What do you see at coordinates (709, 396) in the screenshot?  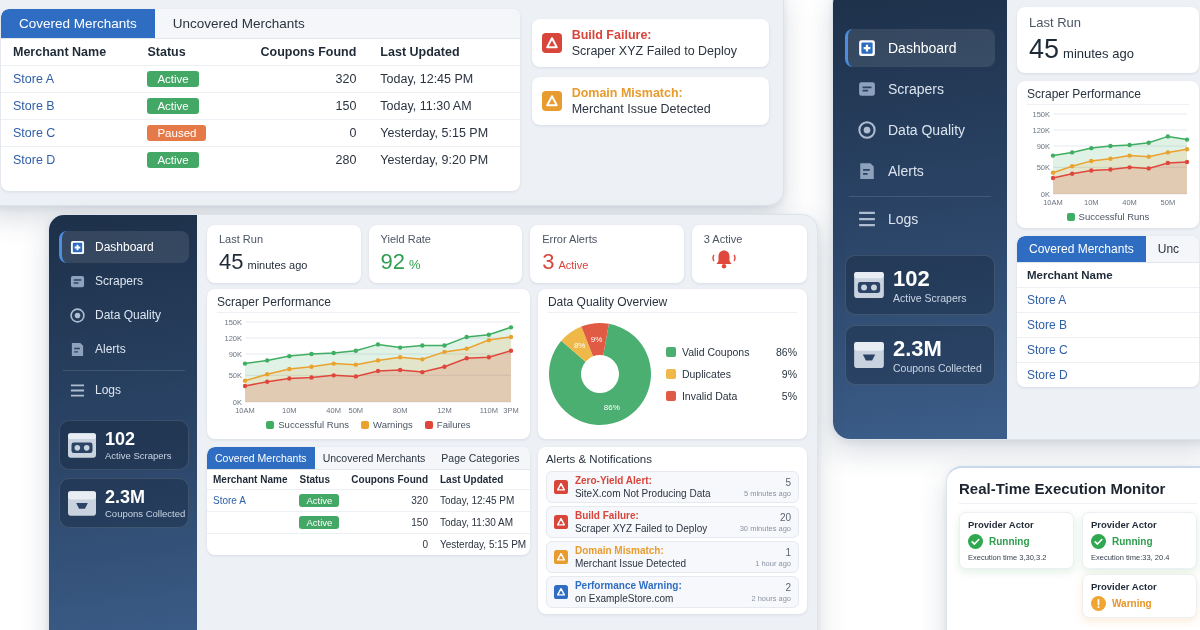 I see `legend-label: Invalid Data` at bounding box center [709, 396].